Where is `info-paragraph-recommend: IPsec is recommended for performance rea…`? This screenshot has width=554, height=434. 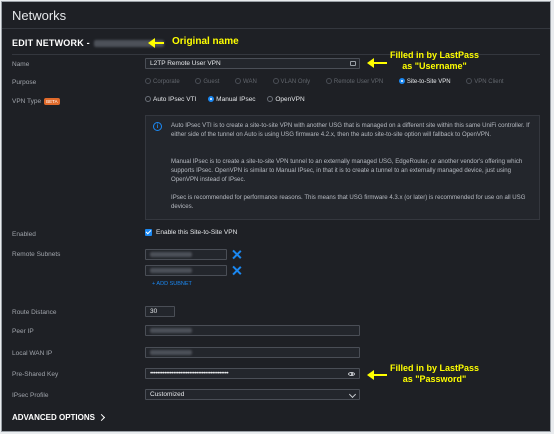
info-paragraph-recommend: IPsec is recommended for performance rea… is located at coordinates (348, 202).